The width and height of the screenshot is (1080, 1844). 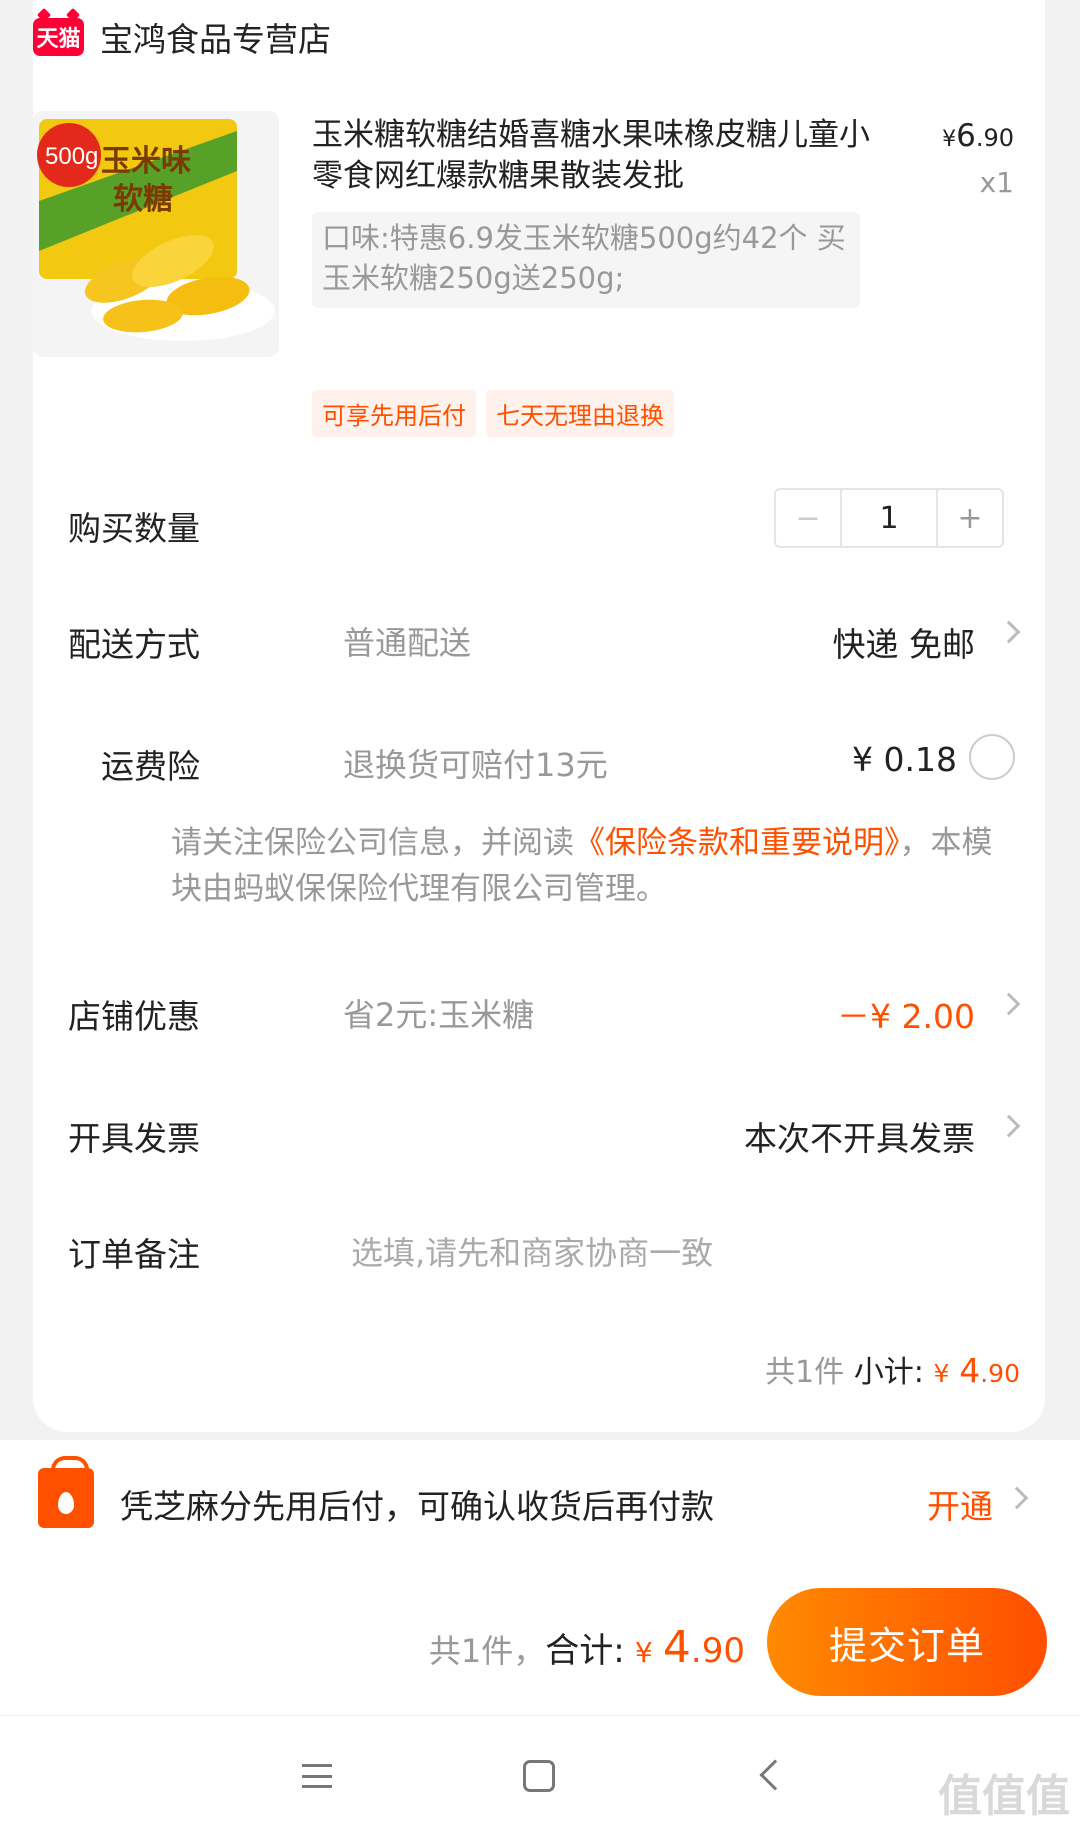 What do you see at coordinates (904, 759) in the screenshot?
I see `insurance-price: ¥ 0.18` at bounding box center [904, 759].